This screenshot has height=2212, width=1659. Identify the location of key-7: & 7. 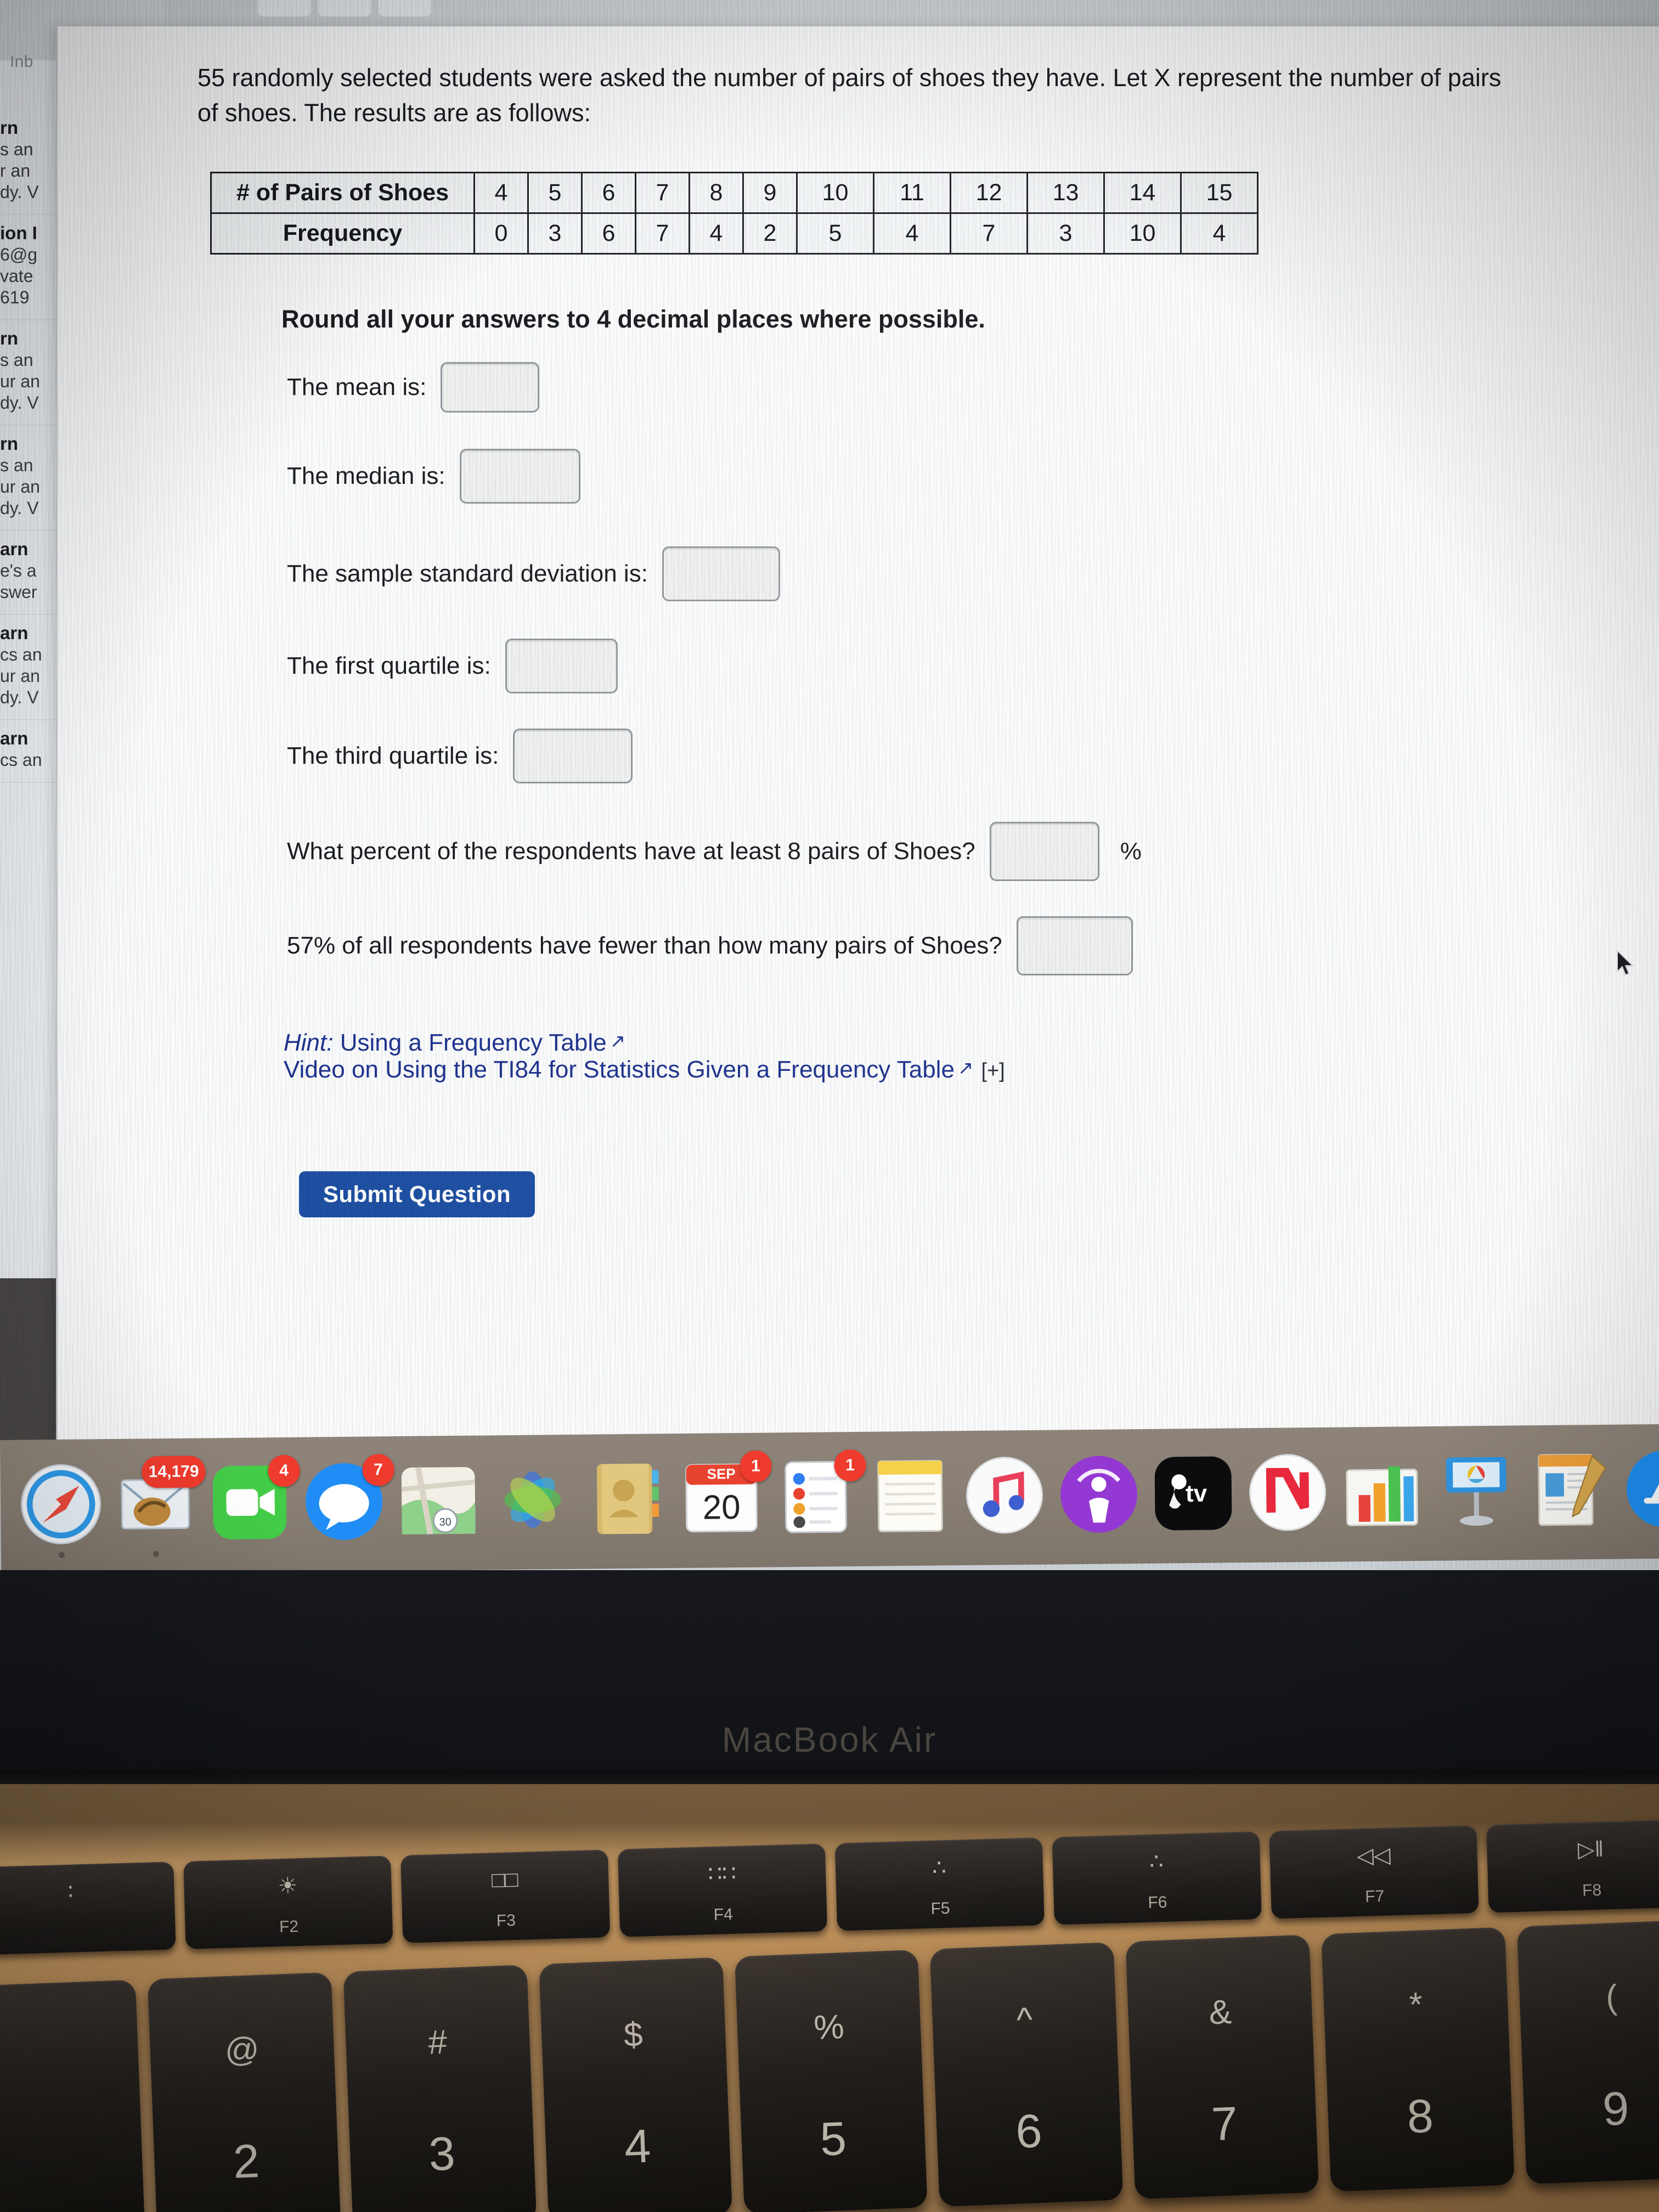
(1222, 2066).